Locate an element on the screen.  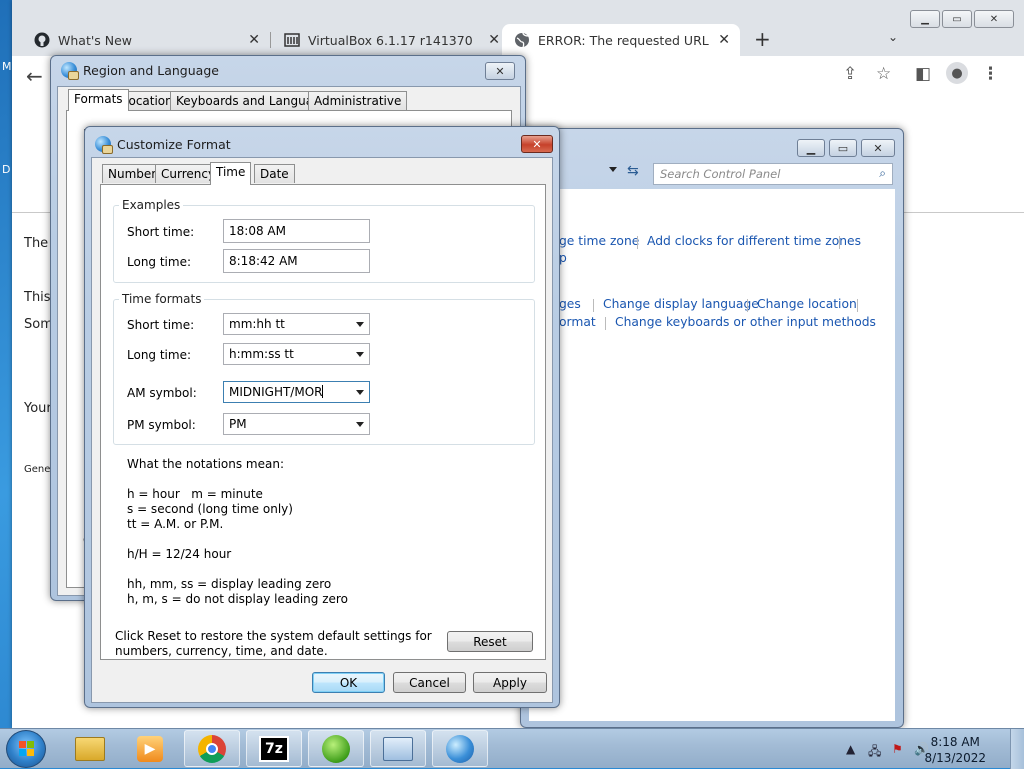
rl-close-button: ✕ is located at coordinates (500, 71).